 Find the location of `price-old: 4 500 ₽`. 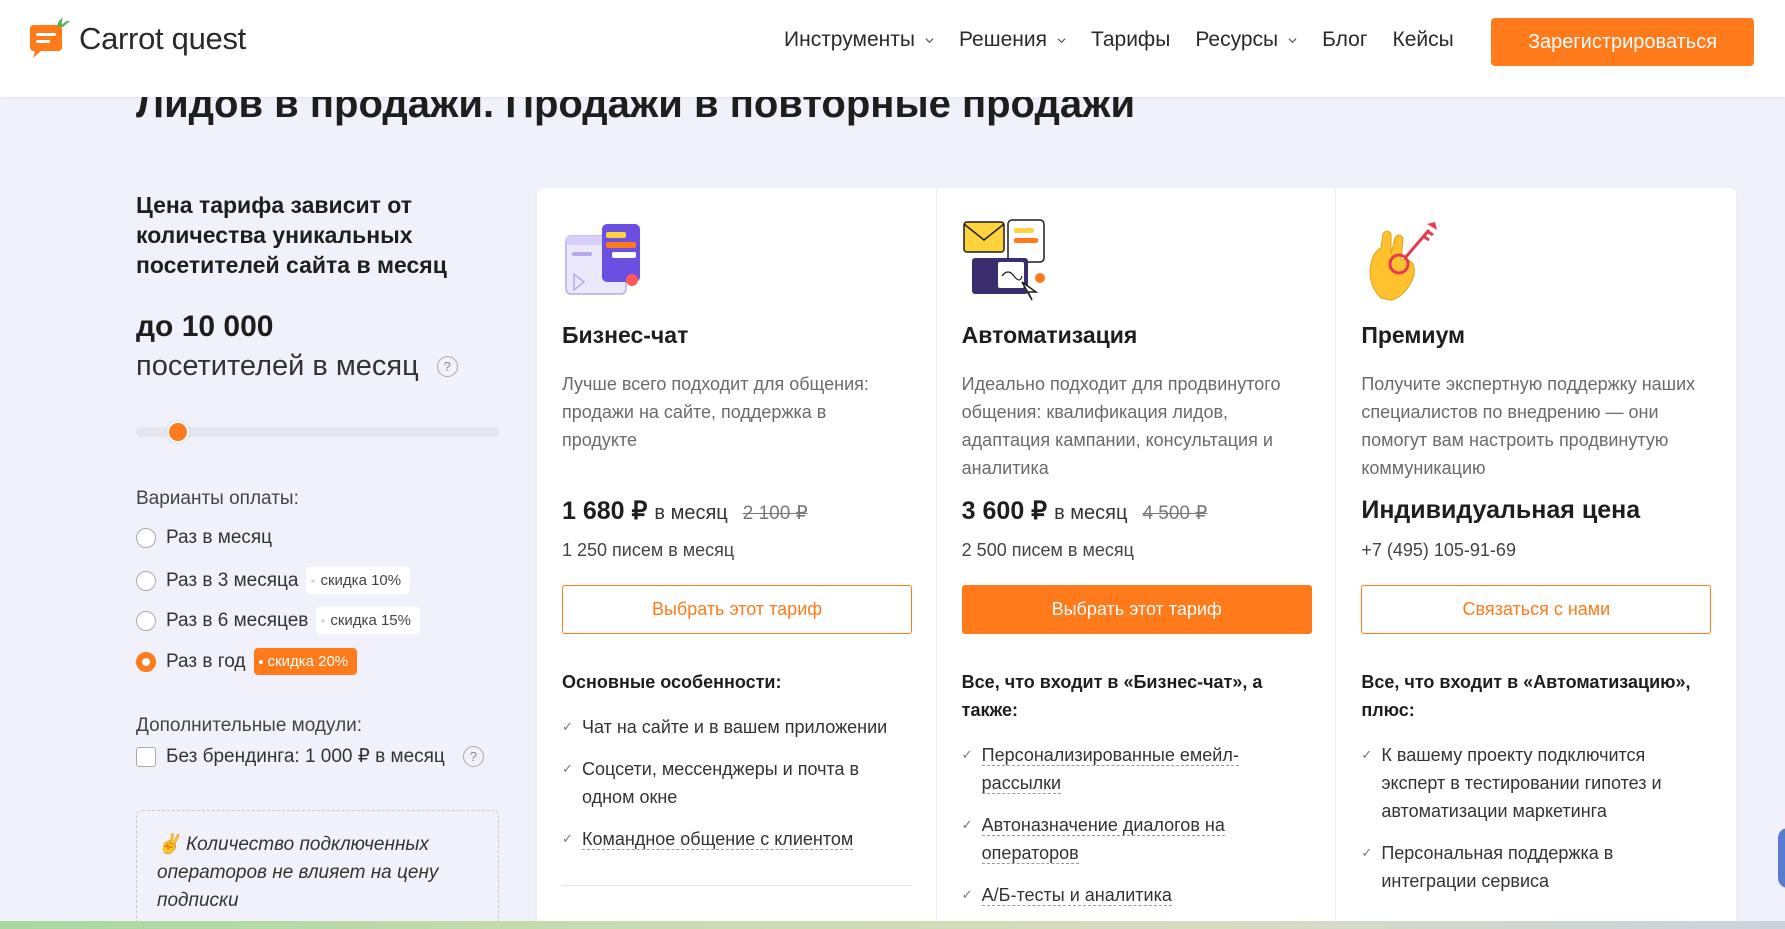

price-old: 4 500 ₽ is located at coordinates (1175, 513).